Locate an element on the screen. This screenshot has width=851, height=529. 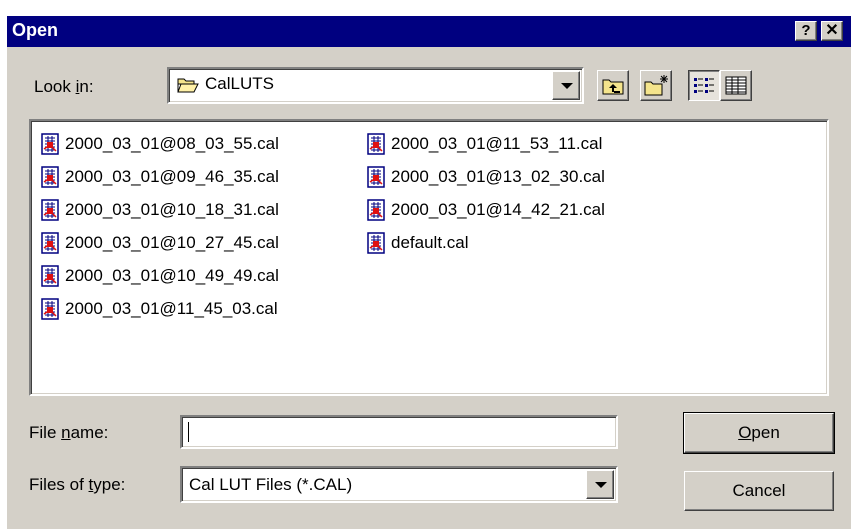
file-name-text: 2000_03_01@11_45_03.cal is located at coordinates (171, 308).